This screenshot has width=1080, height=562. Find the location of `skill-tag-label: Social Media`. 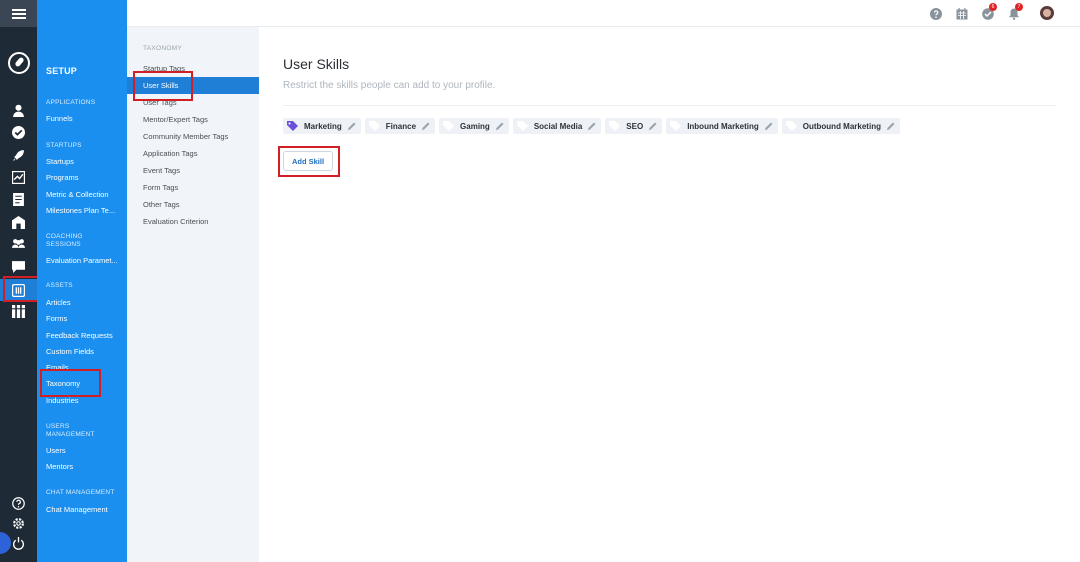

skill-tag-label: Social Media is located at coordinates (558, 126).